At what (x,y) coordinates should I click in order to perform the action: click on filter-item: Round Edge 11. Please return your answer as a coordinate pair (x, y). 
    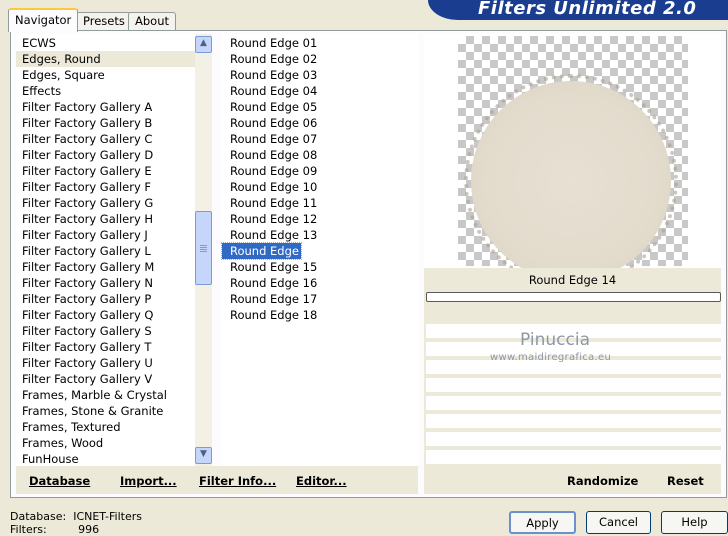
    Looking at the image, I should click on (320, 203).